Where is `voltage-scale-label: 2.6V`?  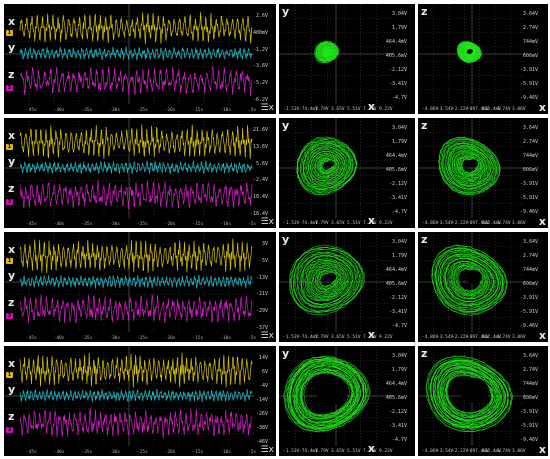 voltage-scale-label: 2.6V is located at coordinates (261, 16).